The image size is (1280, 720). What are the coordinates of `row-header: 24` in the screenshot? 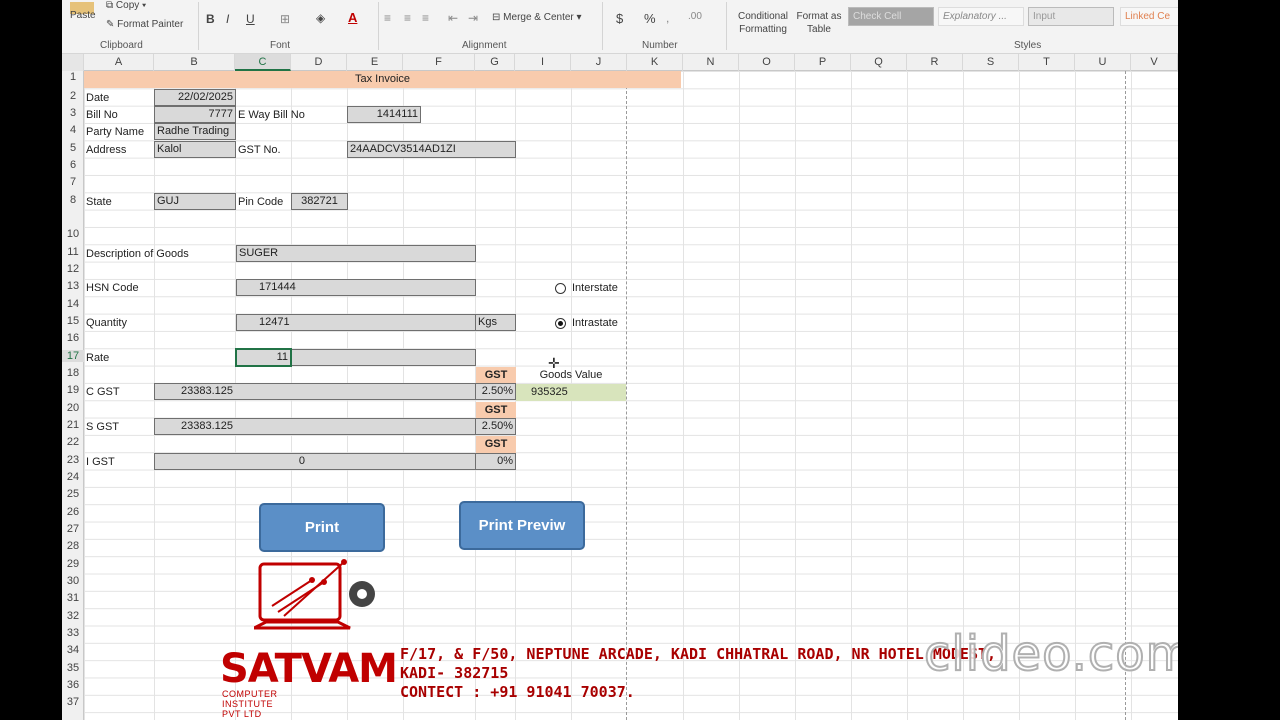 It's located at (73, 477).